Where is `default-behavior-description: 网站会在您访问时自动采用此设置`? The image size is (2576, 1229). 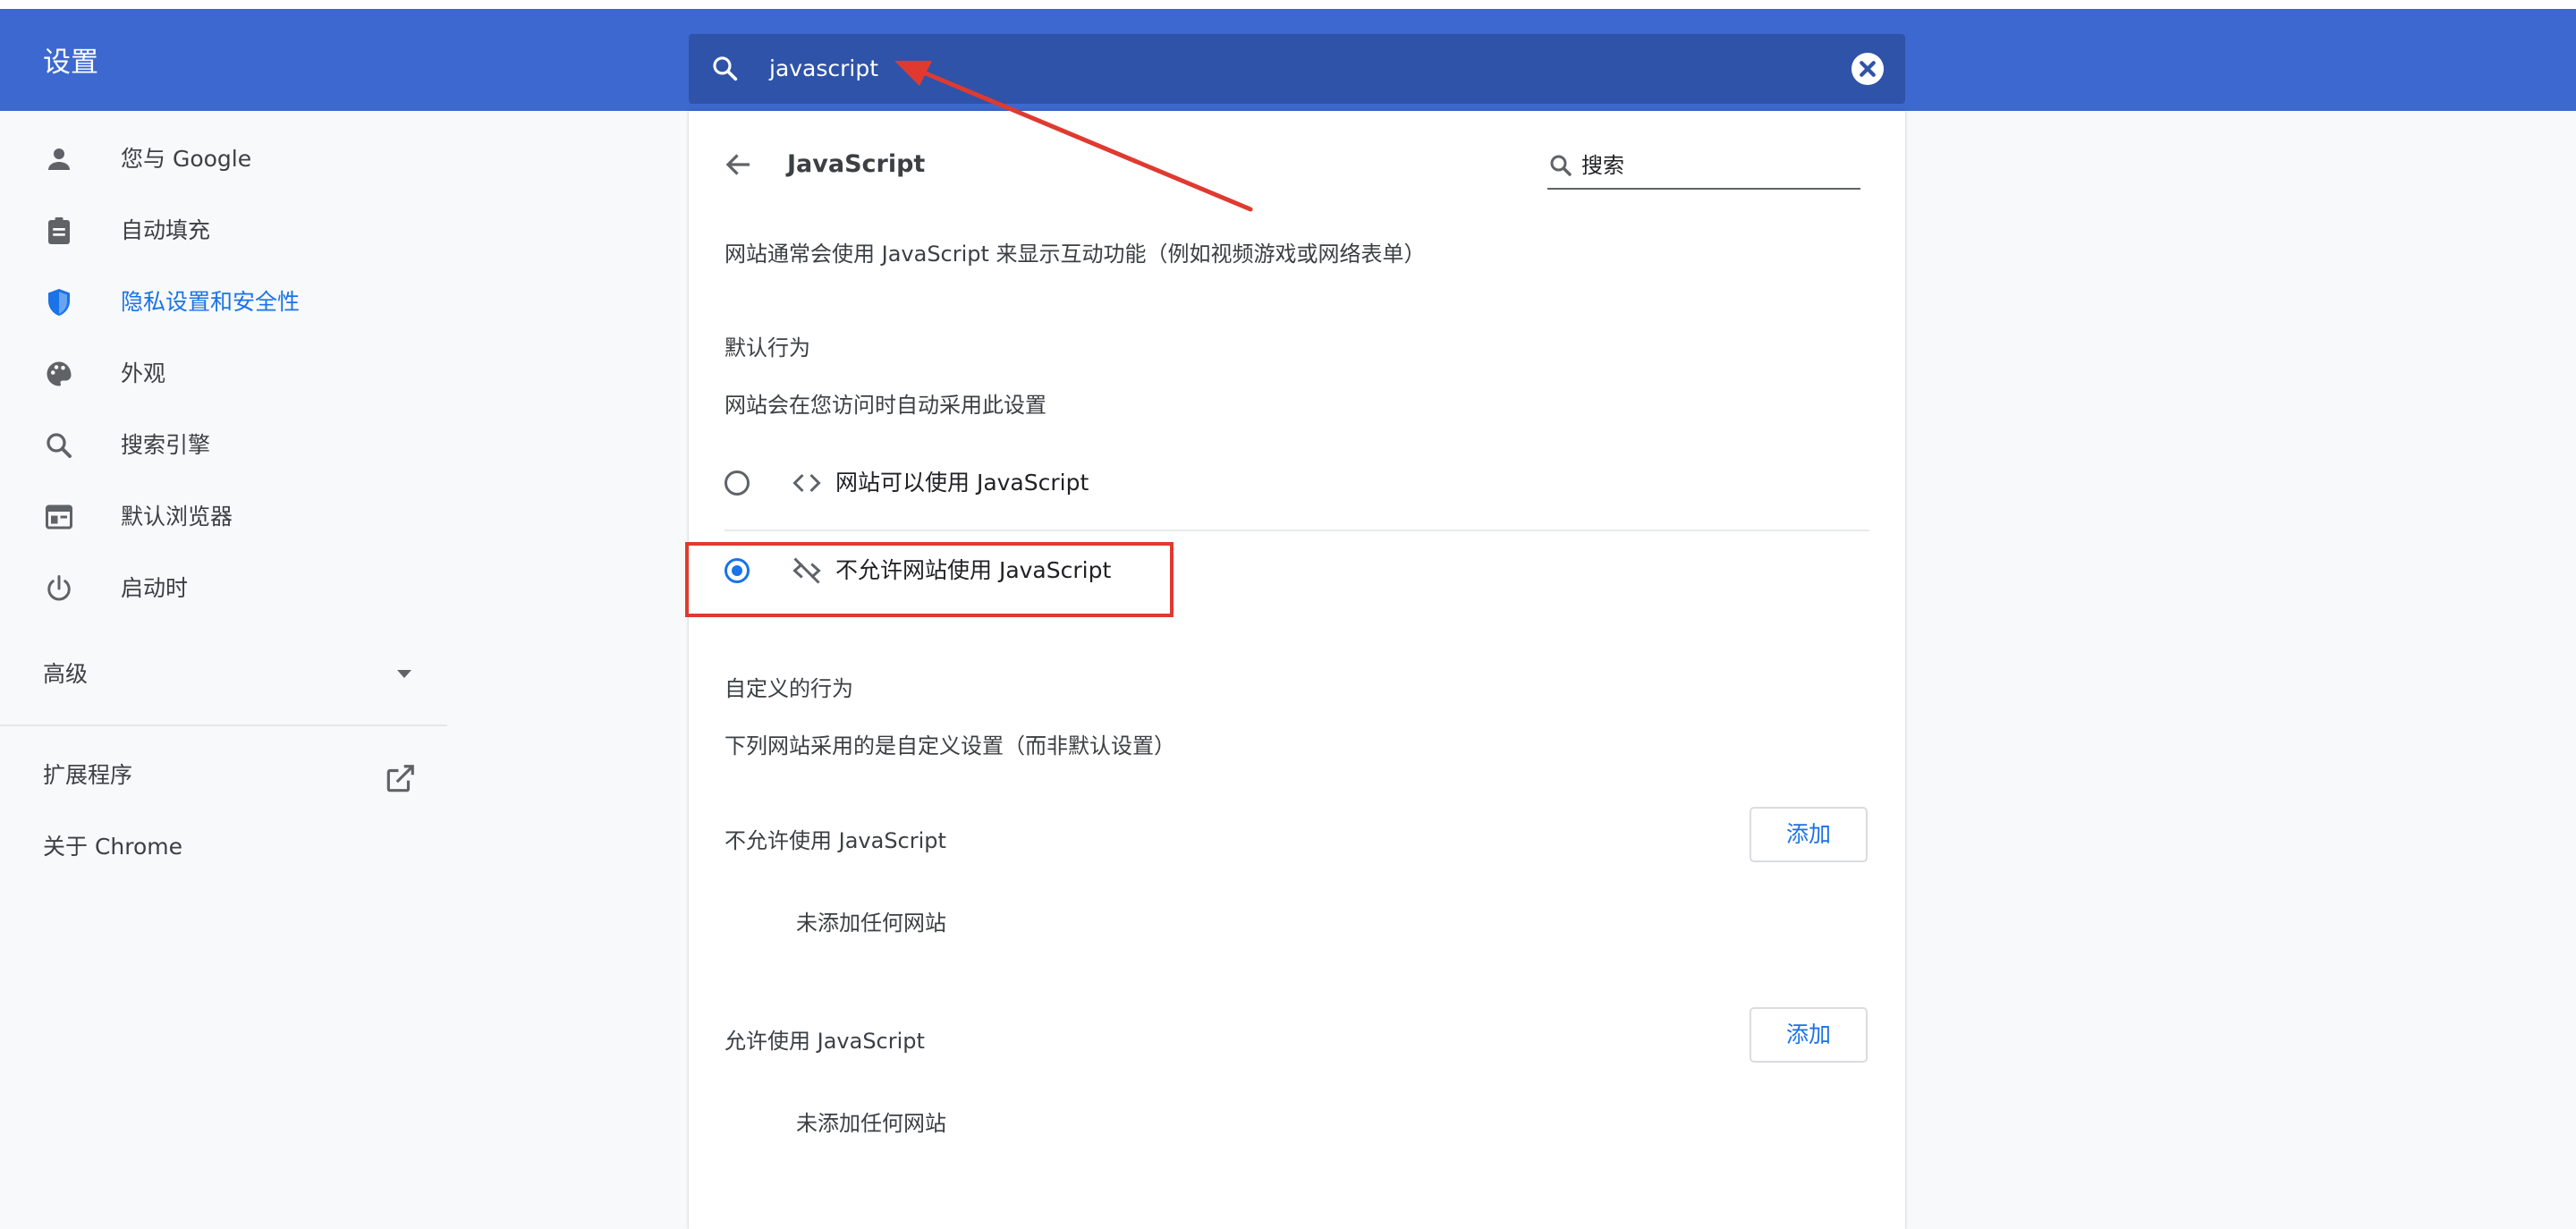 default-behavior-description: 网站会在您访问时自动采用此设置 is located at coordinates (885, 405).